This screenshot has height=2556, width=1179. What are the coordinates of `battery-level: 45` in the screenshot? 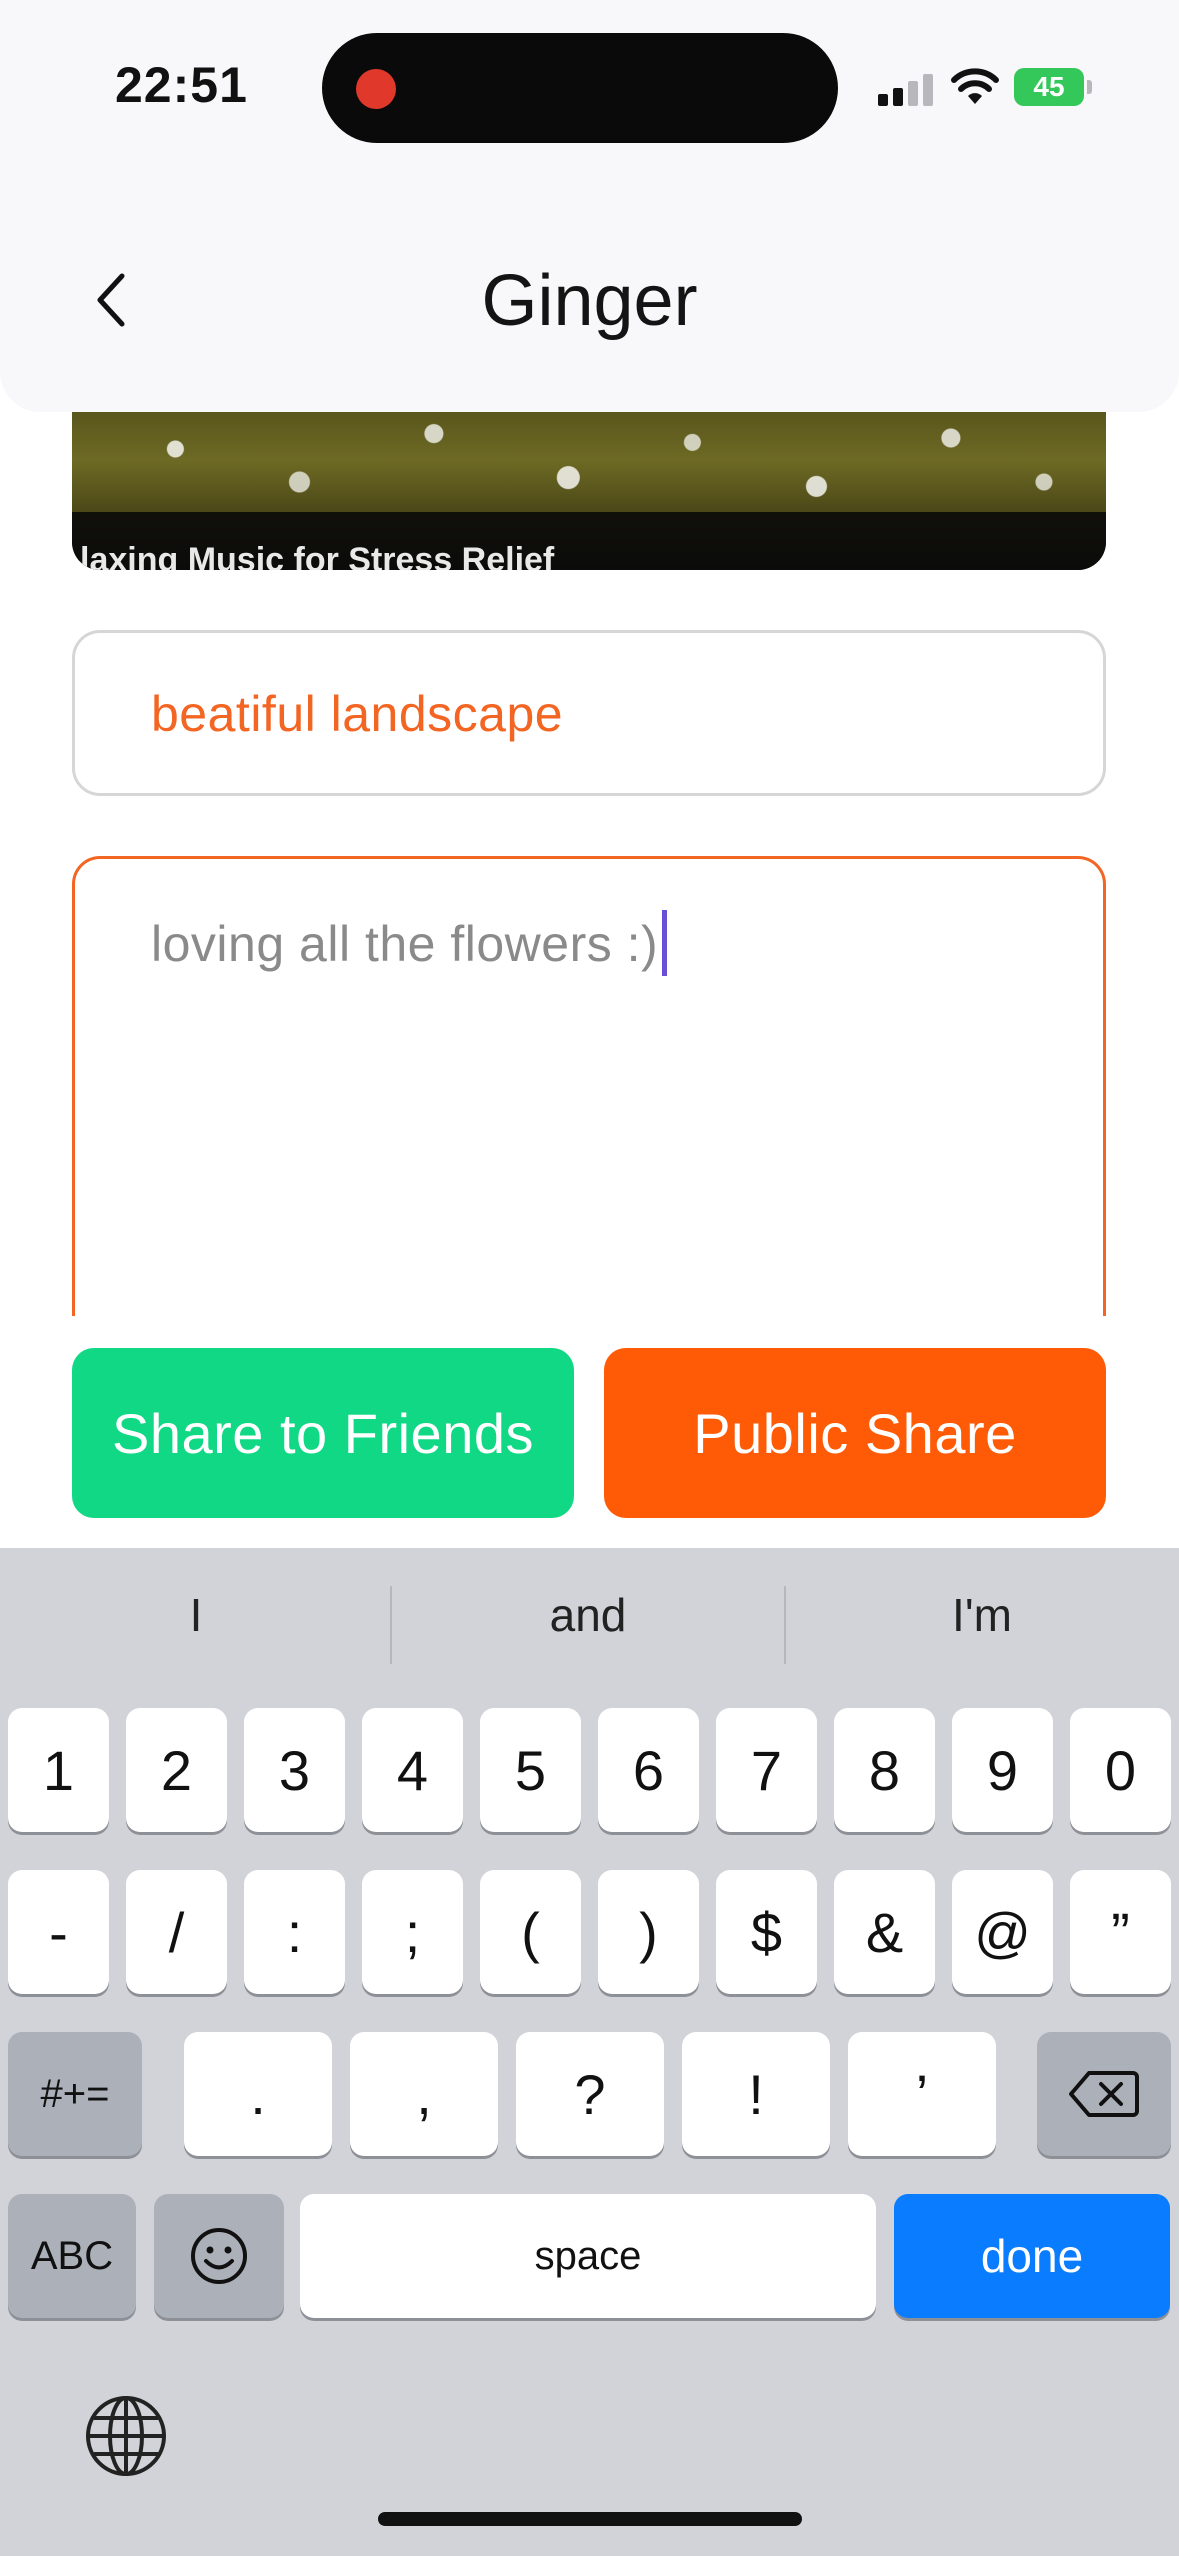 It's located at (1049, 87).